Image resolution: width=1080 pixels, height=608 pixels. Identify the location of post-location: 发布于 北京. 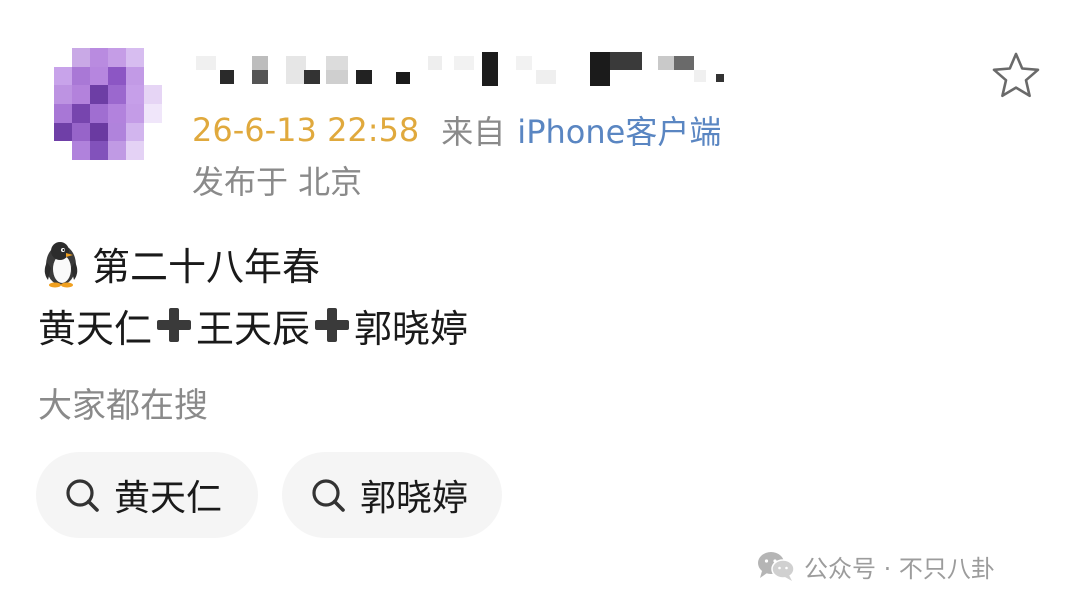
(277, 182).